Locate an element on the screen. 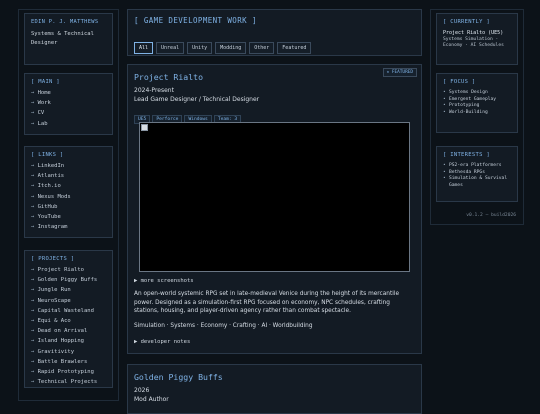  filter-featured: Featured is located at coordinates (294, 48).